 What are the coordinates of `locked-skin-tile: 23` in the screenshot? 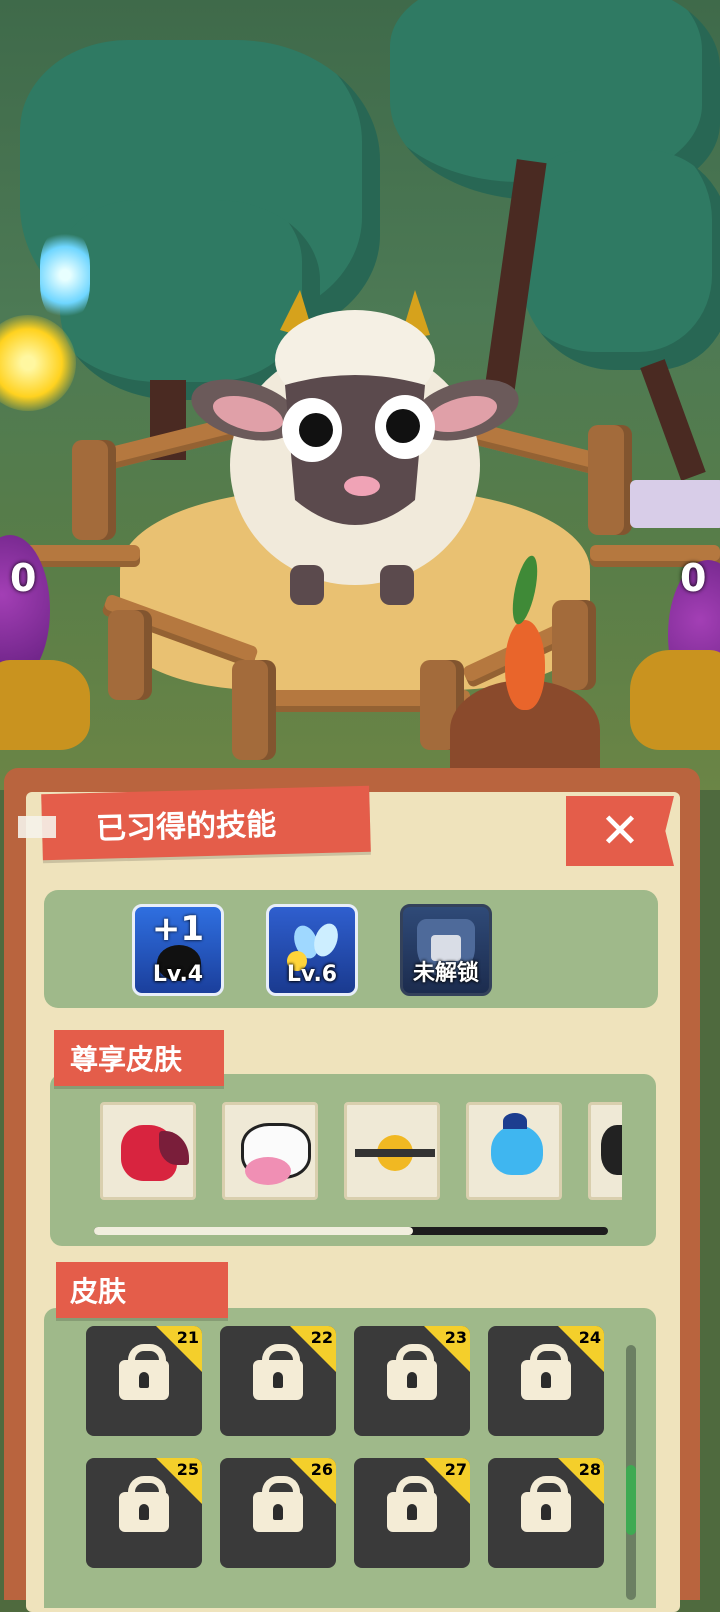 It's located at (412, 1381).